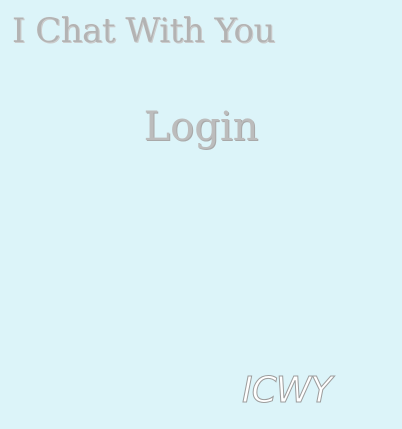 The image size is (402, 429). Describe the element at coordinates (201, 127) in the screenshot. I see `page-heading: Login` at that location.